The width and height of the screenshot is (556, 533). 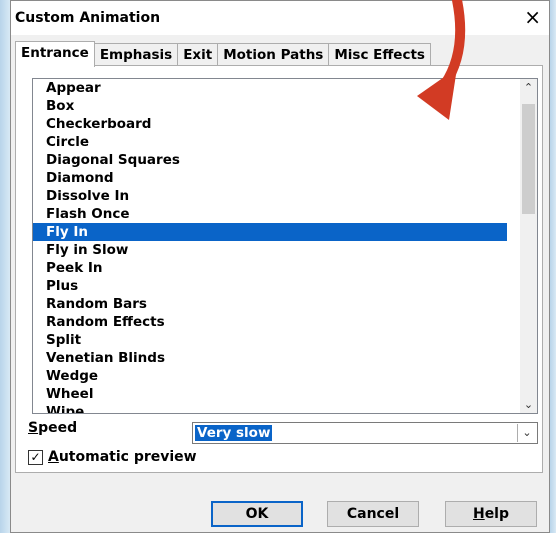 What do you see at coordinates (198, 54) in the screenshot?
I see `tab-exit: Exit` at bounding box center [198, 54].